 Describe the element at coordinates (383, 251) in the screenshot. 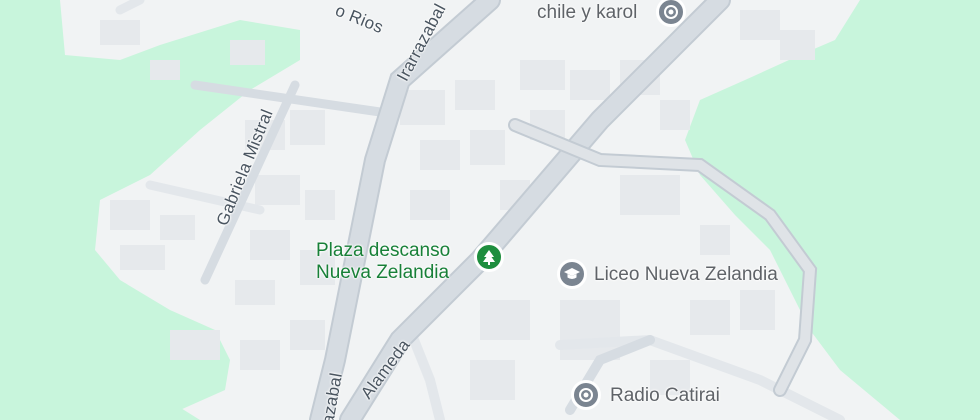

I see `poi-label-plaza-line1: Plaza descanso` at that location.